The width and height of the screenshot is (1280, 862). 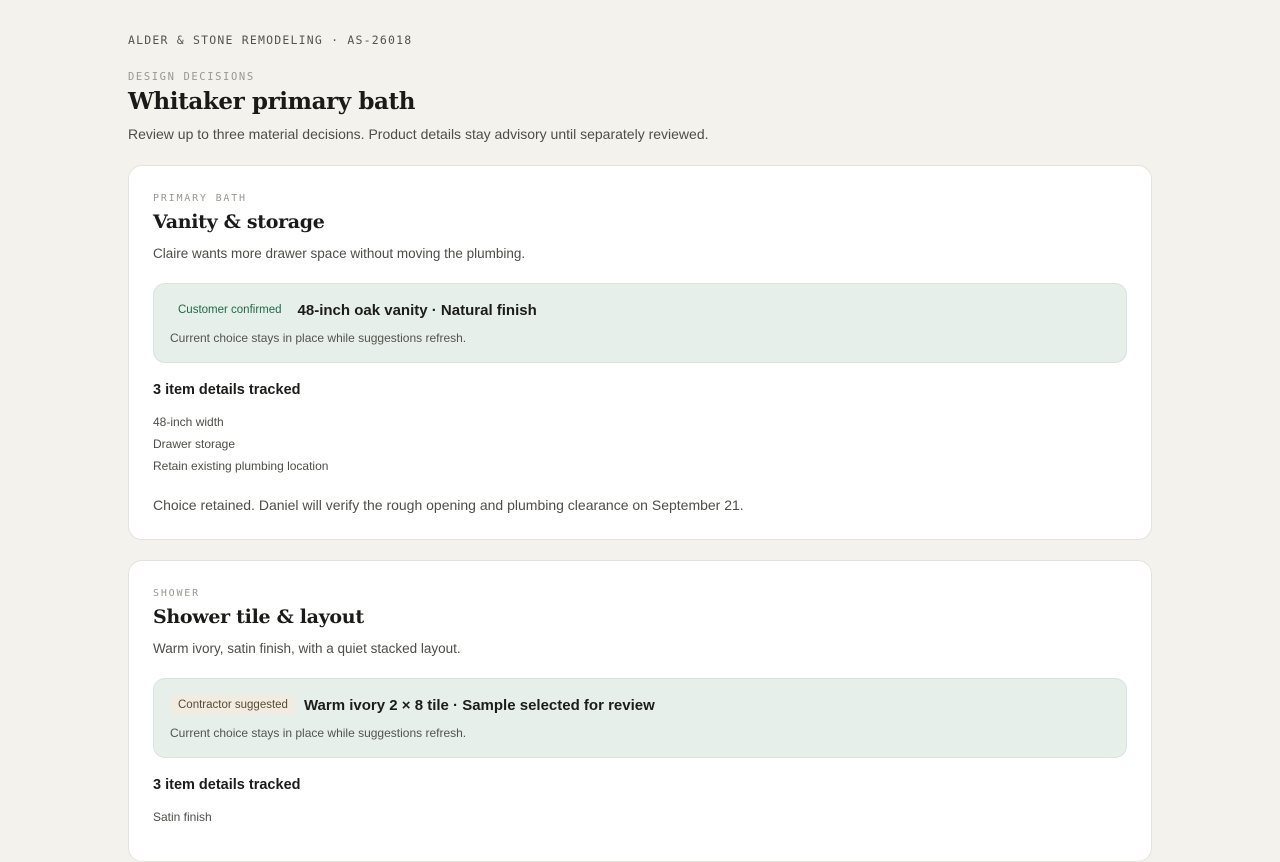 I want to click on page-title: Whitaker primary bath, so click(x=272, y=101).